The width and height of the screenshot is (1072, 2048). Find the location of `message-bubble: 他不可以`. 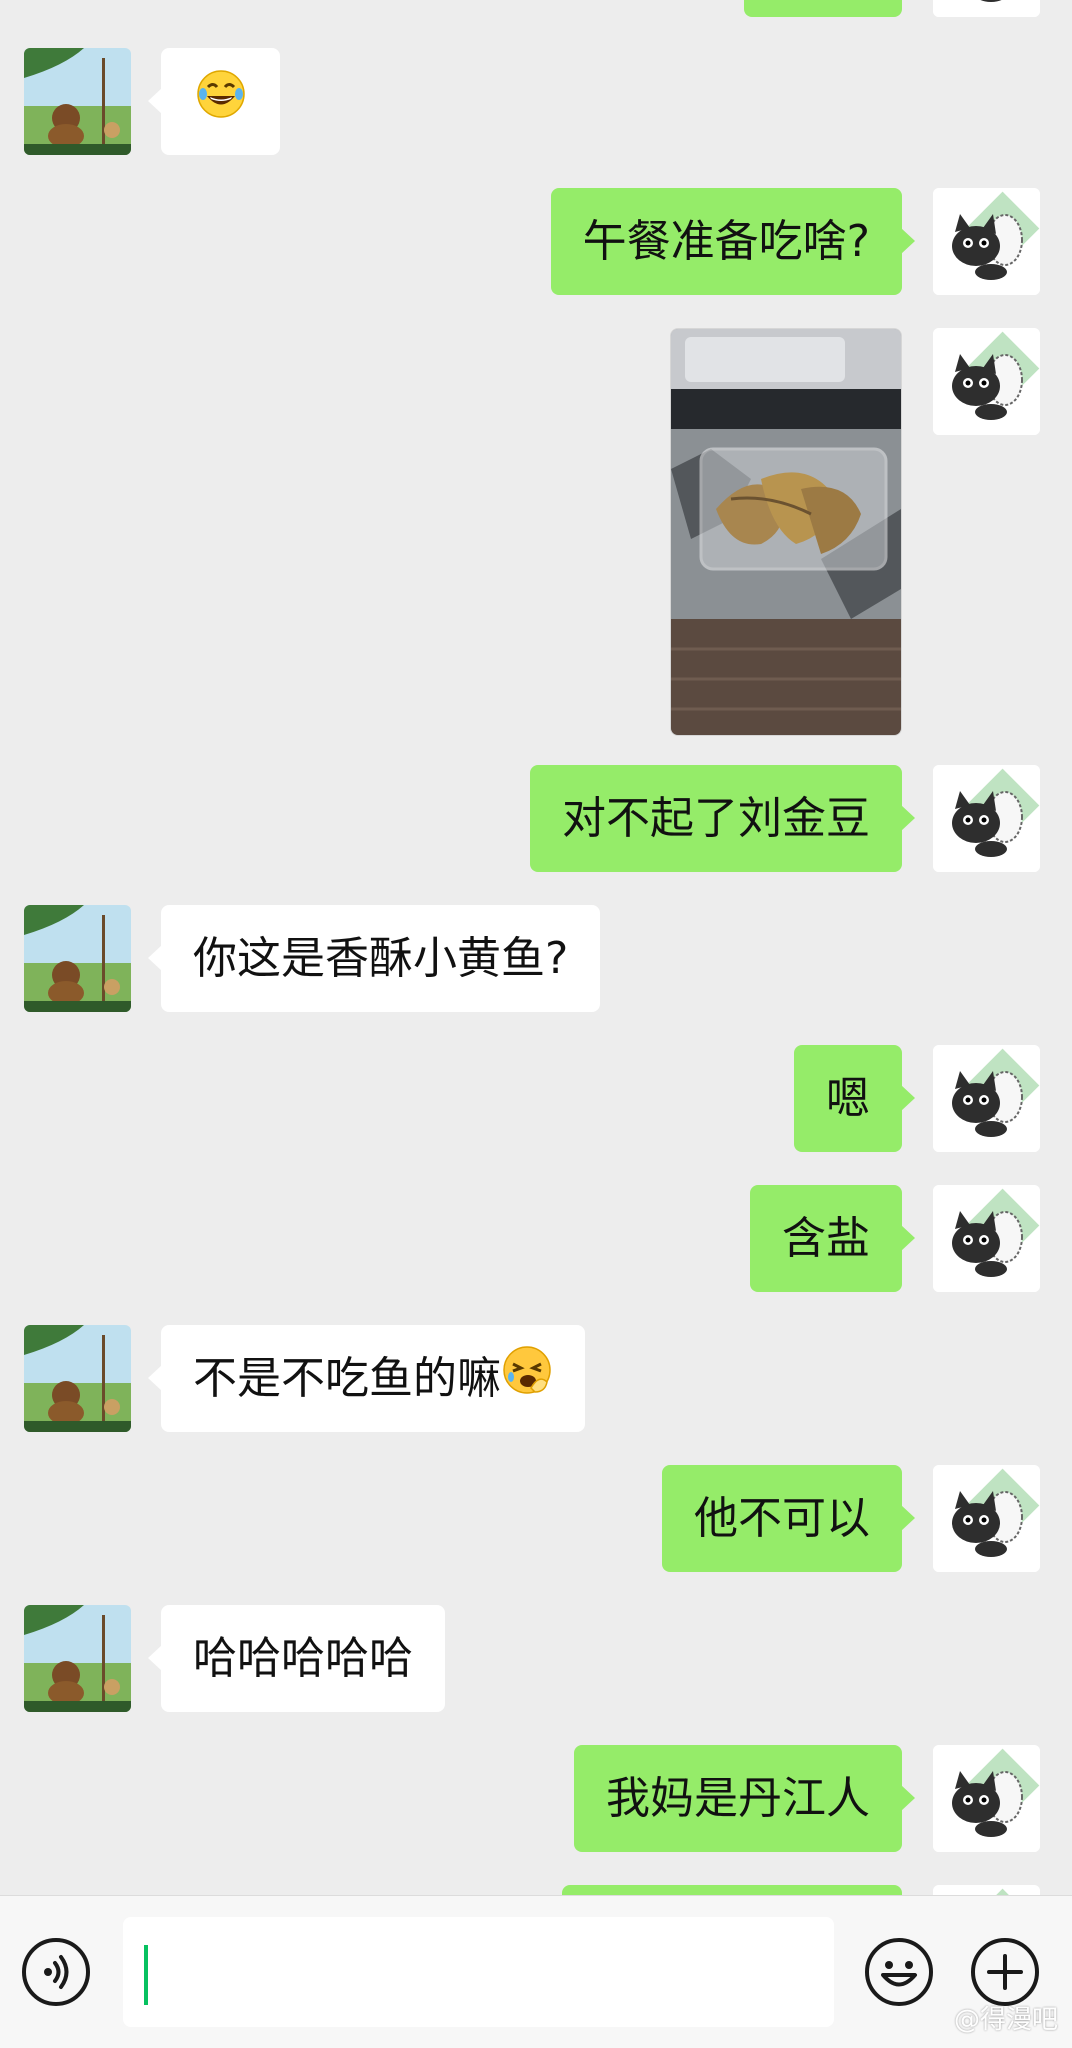

message-bubble: 他不可以 is located at coordinates (788, 1518).